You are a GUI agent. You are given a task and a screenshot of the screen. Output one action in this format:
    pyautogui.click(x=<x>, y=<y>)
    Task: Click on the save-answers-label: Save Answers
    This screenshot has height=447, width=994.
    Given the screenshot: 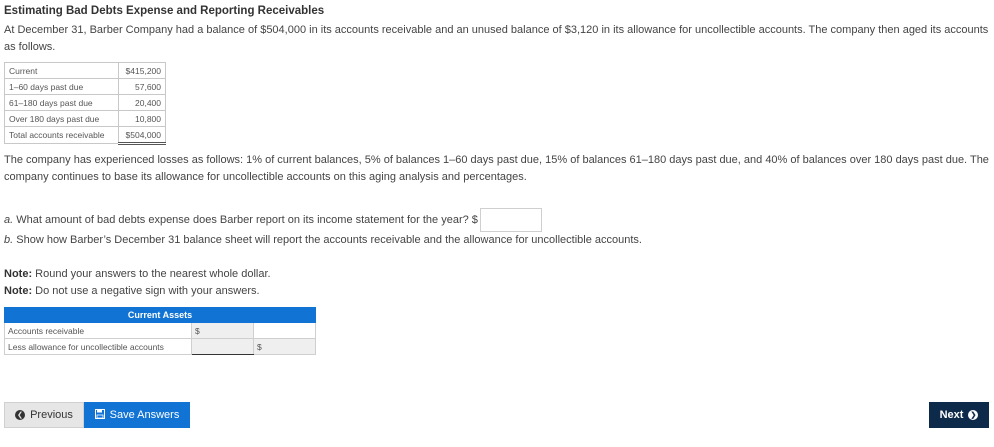 What is the action you would take?
    pyautogui.click(x=144, y=415)
    